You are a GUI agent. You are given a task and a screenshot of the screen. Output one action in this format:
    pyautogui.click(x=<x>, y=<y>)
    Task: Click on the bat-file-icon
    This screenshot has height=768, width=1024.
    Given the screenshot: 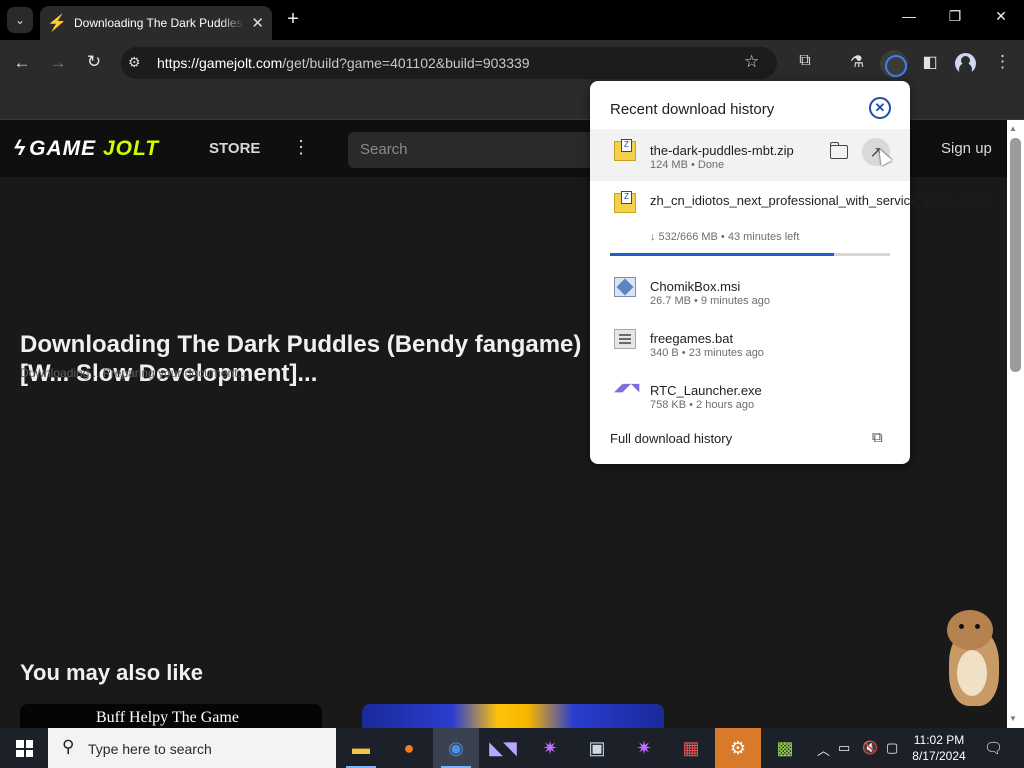 What is the action you would take?
    pyautogui.click(x=625, y=339)
    